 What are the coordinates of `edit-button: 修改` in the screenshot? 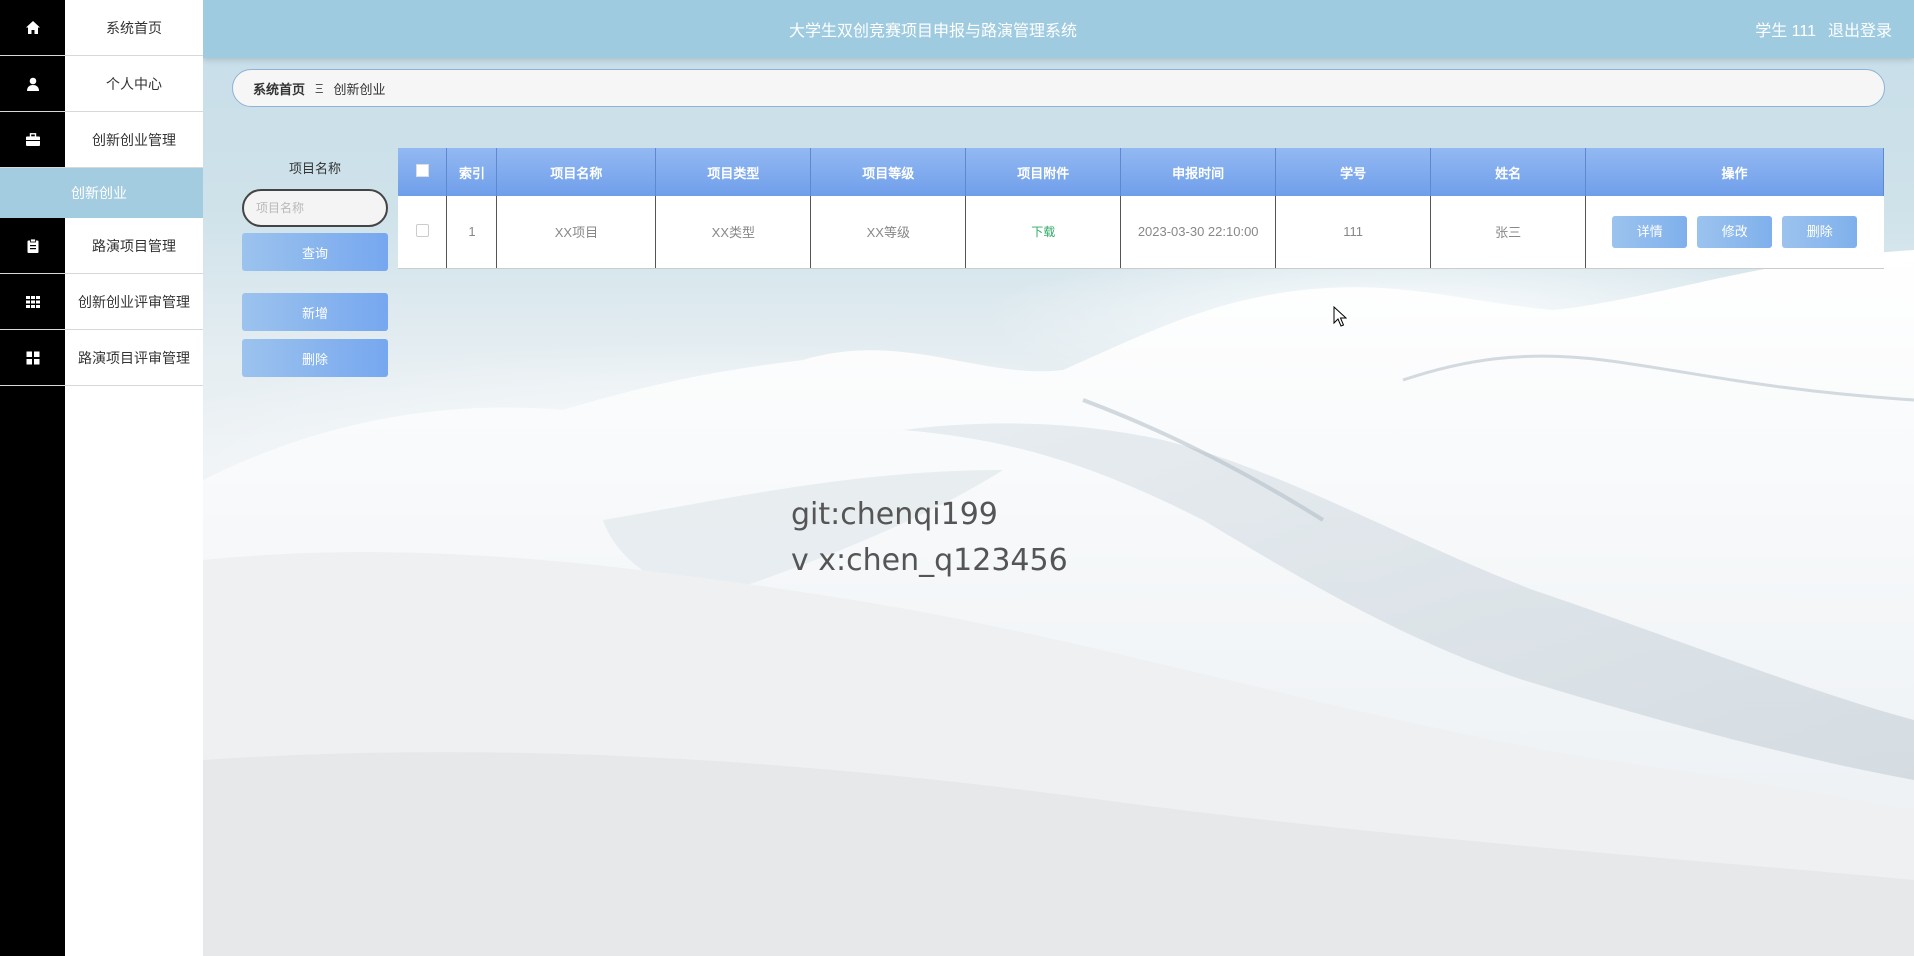 It's located at (1735, 231).